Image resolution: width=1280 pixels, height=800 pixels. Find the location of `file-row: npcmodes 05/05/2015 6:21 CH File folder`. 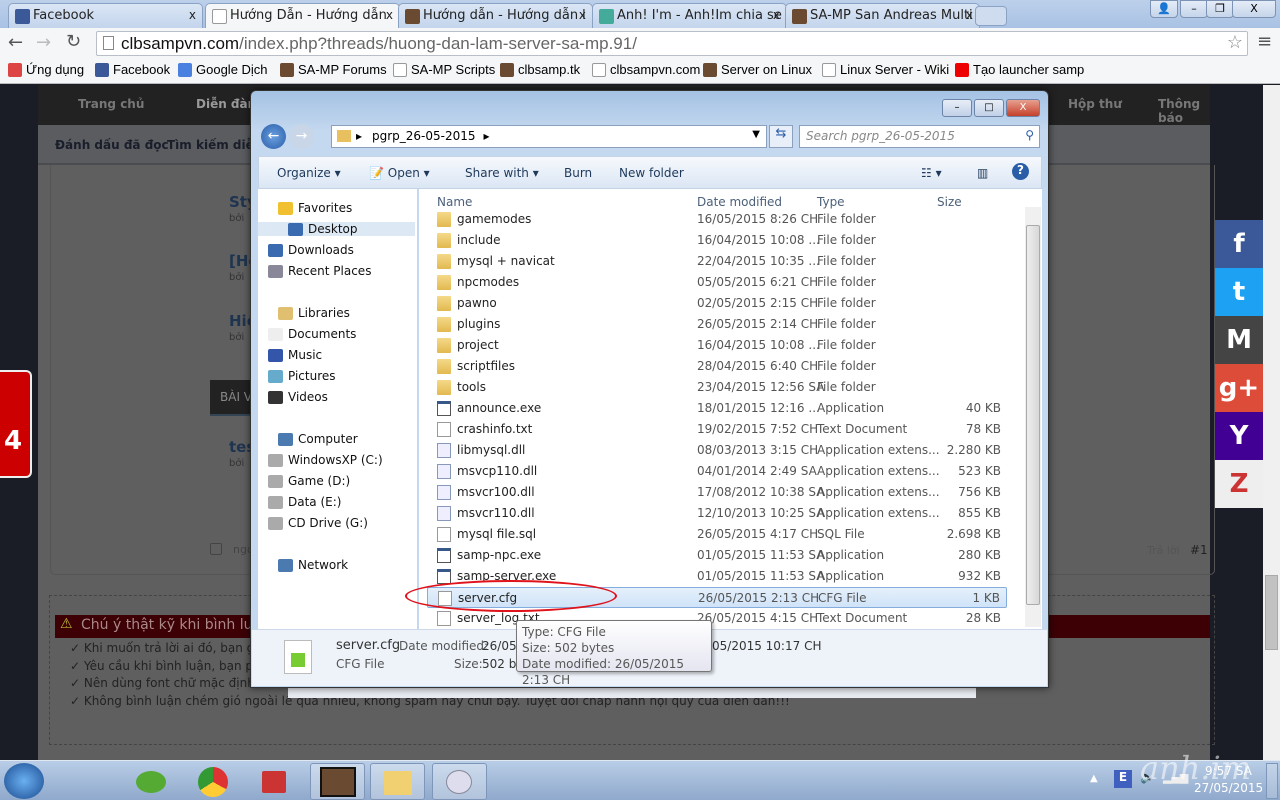

file-row: npcmodes 05/05/2015 6:21 CH File folder is located at coordinates (717, 282).